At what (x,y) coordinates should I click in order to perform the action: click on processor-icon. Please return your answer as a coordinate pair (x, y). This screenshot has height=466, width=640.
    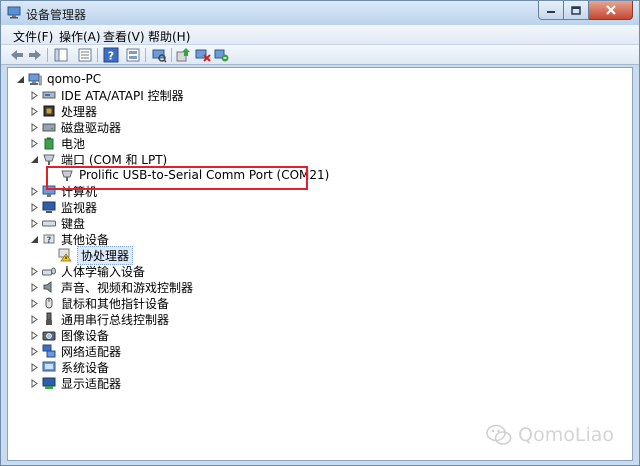
    Looking at the image, I should click on (49, 111).